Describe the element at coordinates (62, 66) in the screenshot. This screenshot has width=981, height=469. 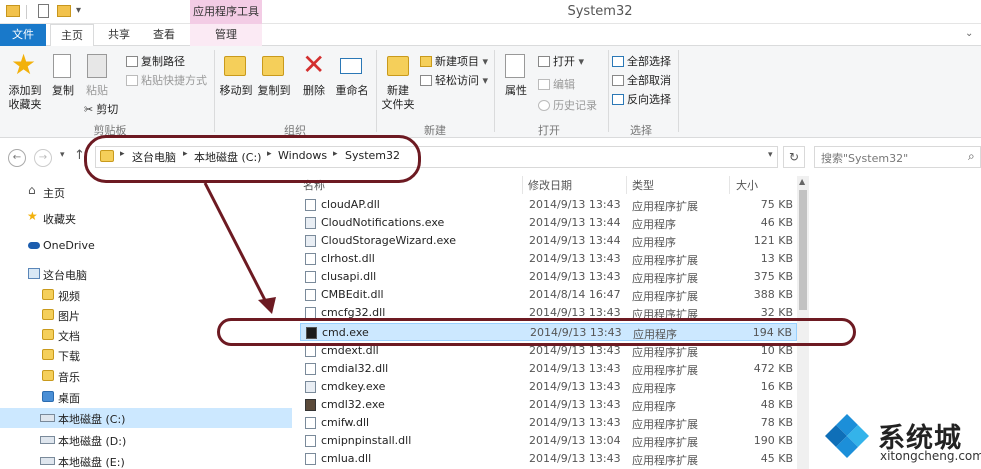
I see `copy-icon` at that location.